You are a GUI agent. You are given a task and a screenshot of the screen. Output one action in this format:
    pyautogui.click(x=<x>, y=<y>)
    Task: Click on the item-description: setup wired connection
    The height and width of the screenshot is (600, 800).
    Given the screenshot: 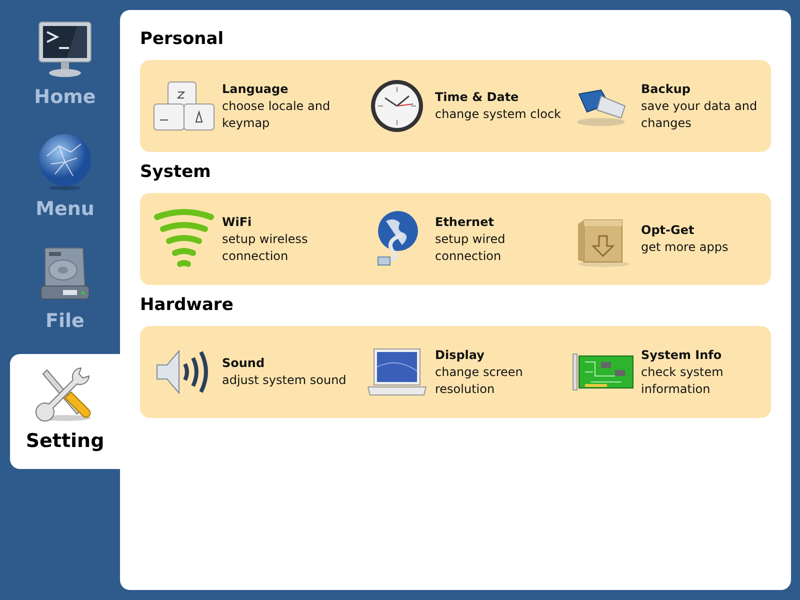 What is the action you would take?
    pyautogui.click(x=470, y=247)
    